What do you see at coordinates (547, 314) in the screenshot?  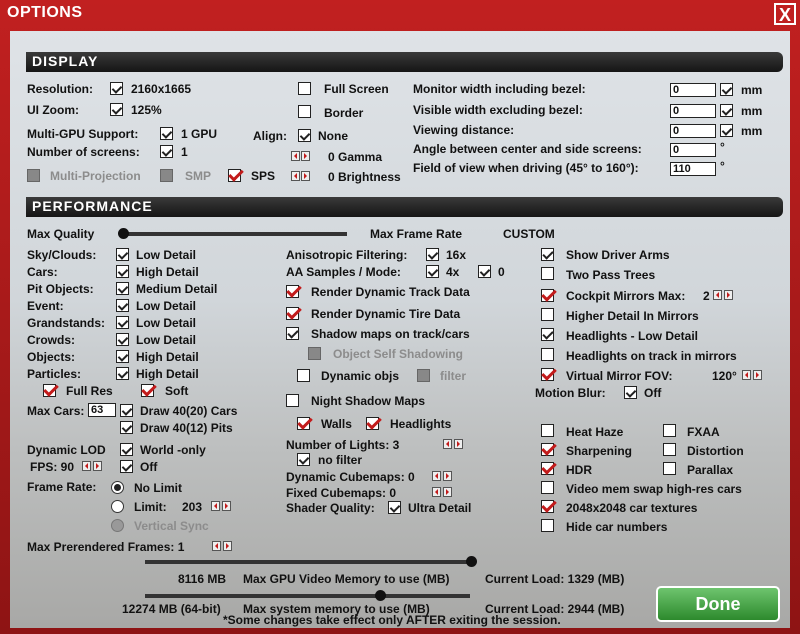 I see `higher-detail-checkbox` at bounding box center [547, 314].